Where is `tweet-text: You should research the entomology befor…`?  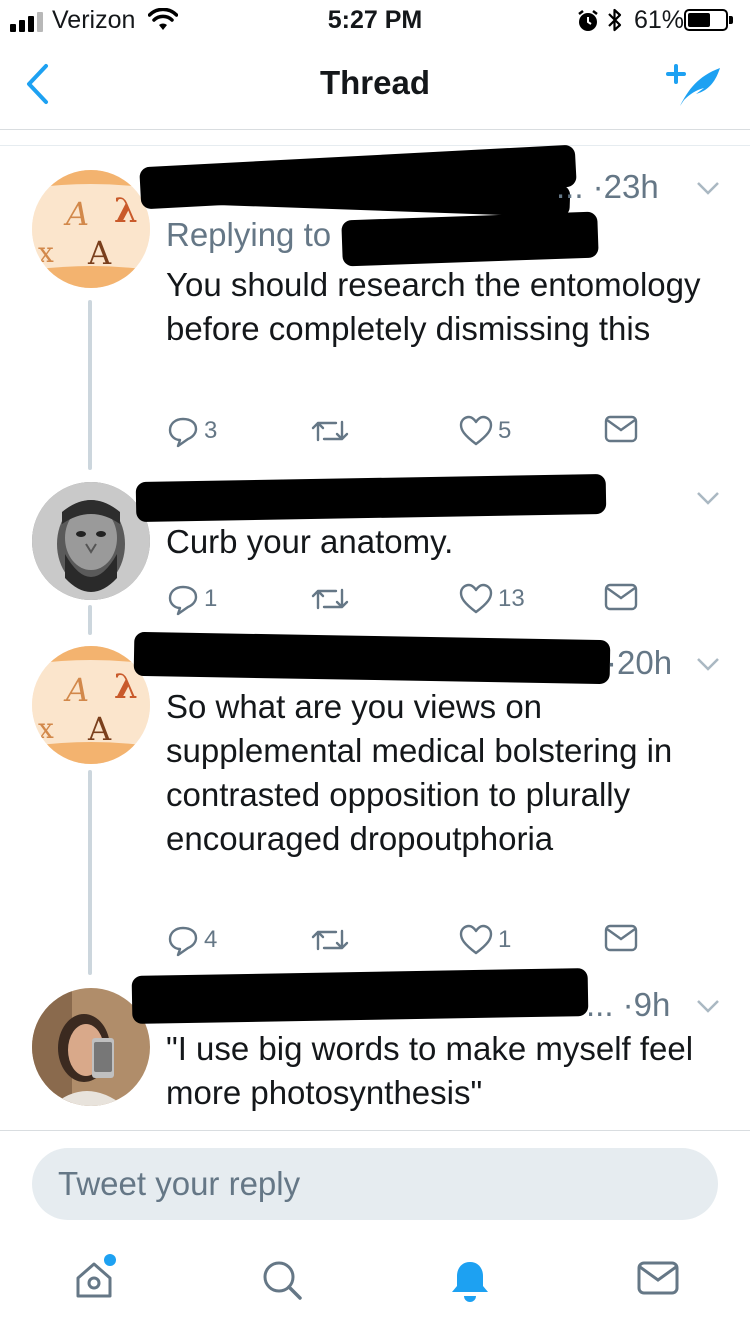
tweet-text: You should research the entomology befor… is located at coordinates (433, 306).